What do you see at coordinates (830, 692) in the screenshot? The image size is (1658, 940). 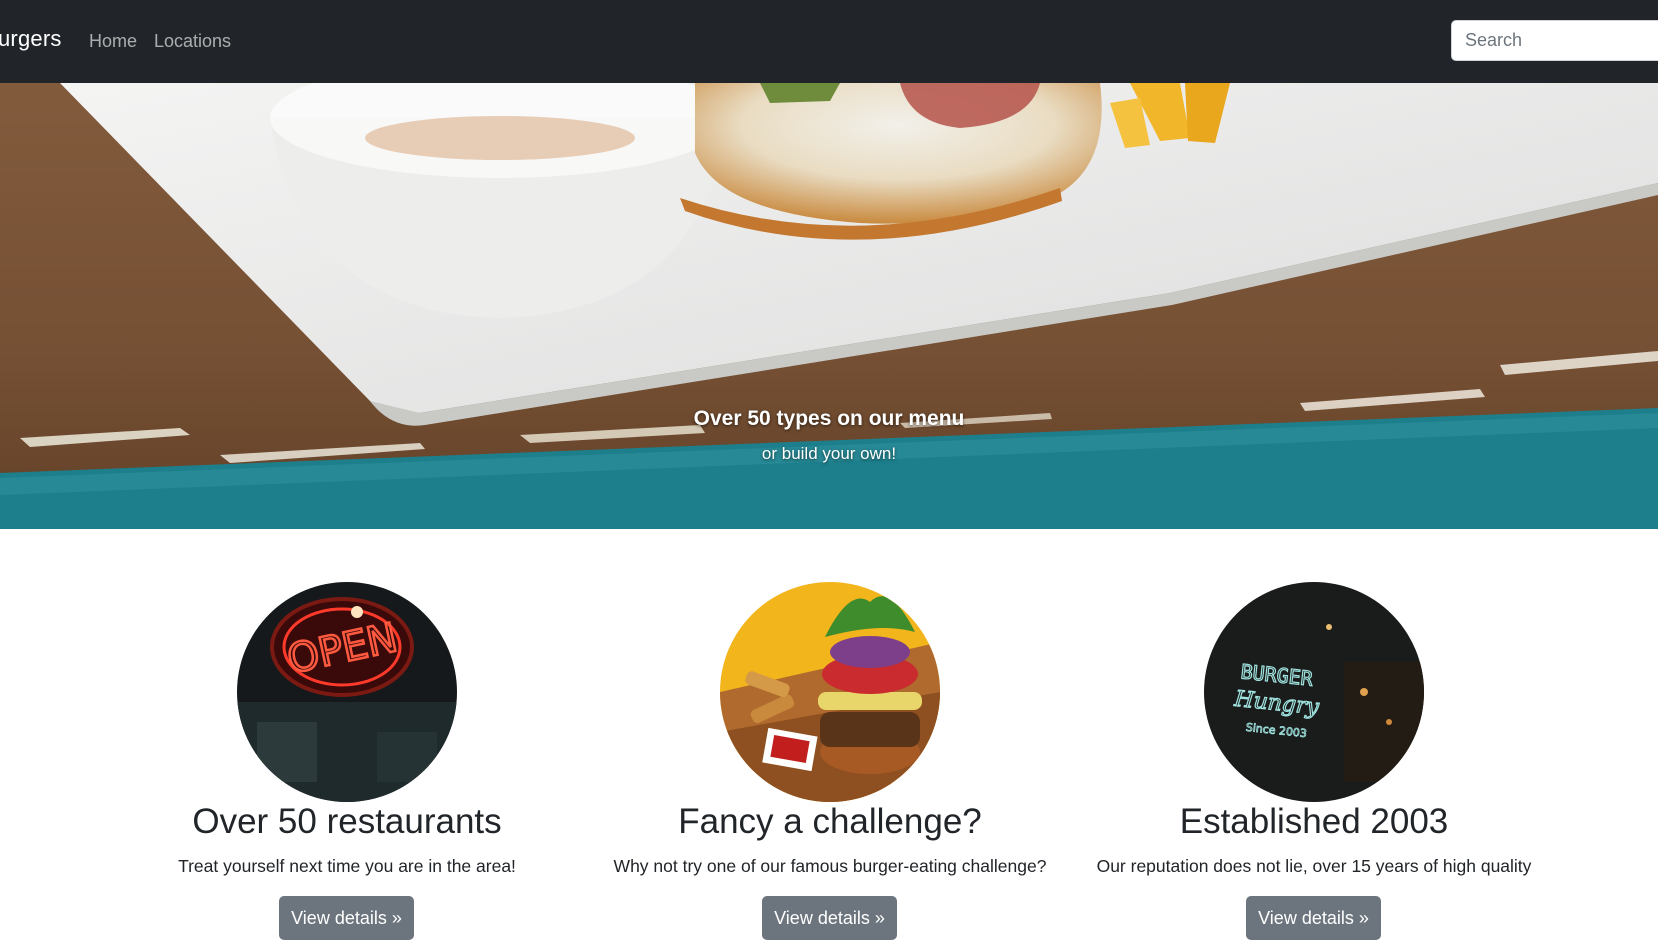 I see `burger-plate-icon` at bounding box center [830, 692].